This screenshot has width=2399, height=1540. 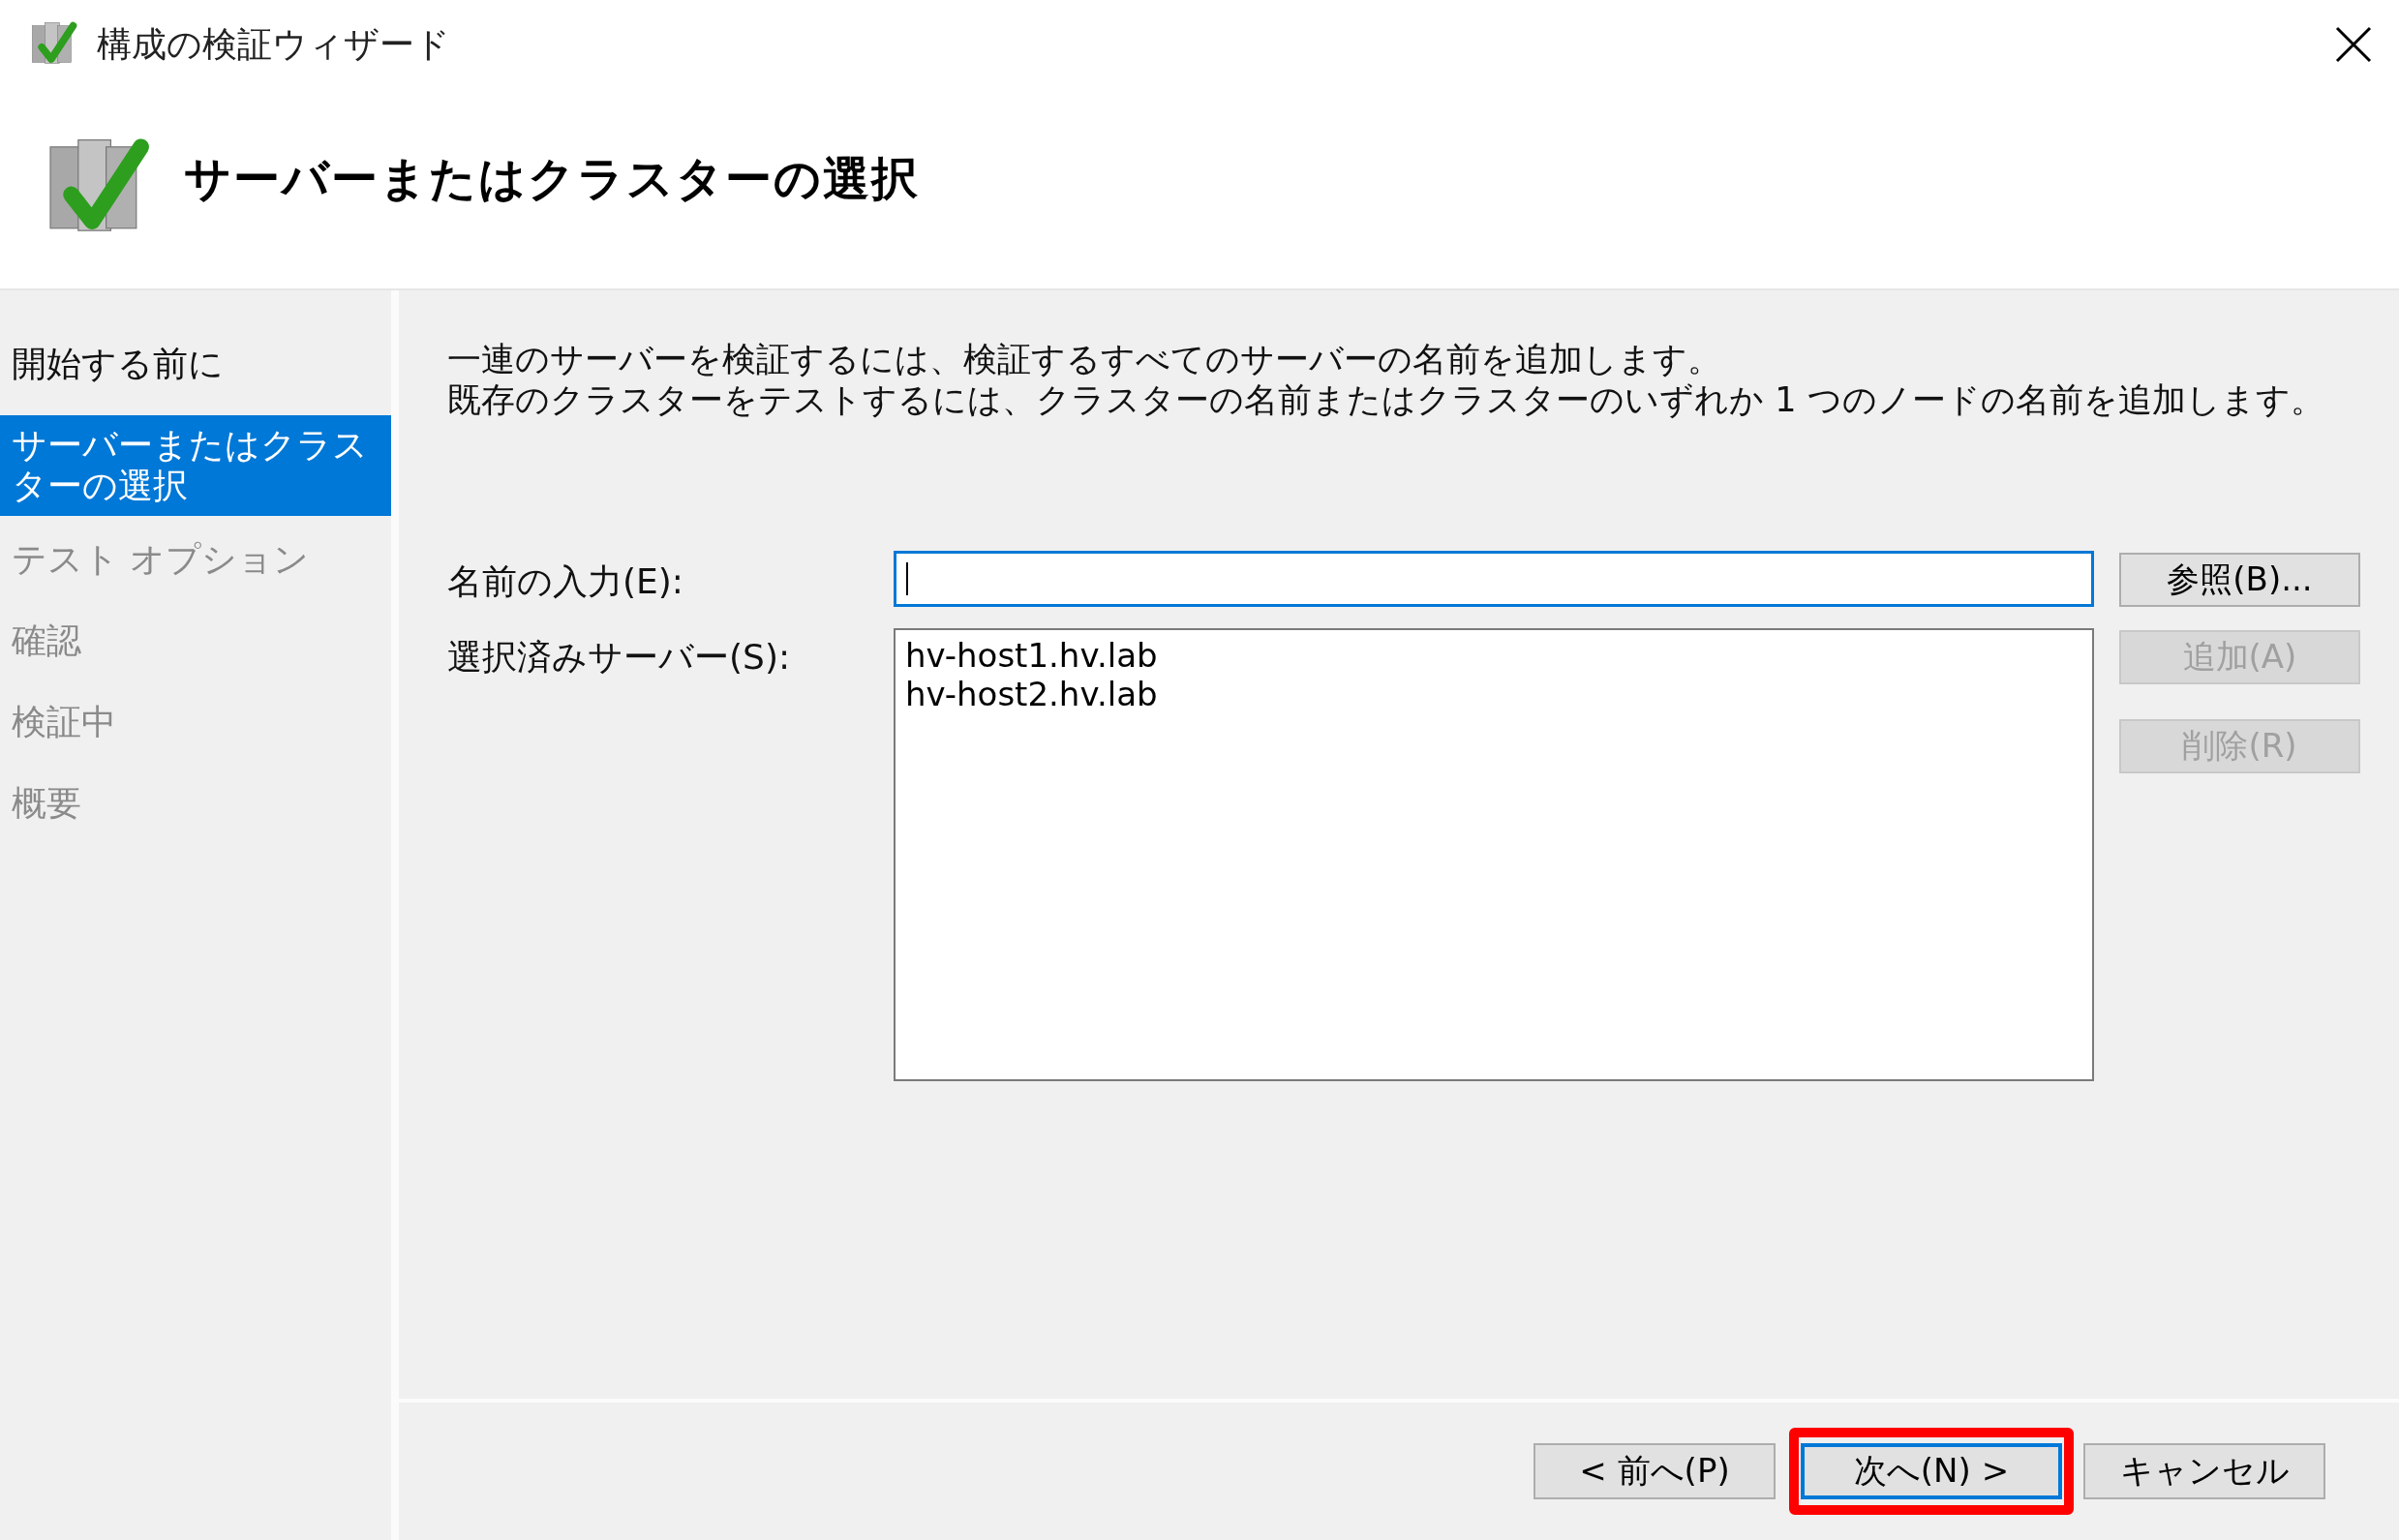 What do you see at coordinates (1493, 694) in the screenshot?
I see `server-list-item: hv-host2.hv.lab` at bounding box center [1493, 694].